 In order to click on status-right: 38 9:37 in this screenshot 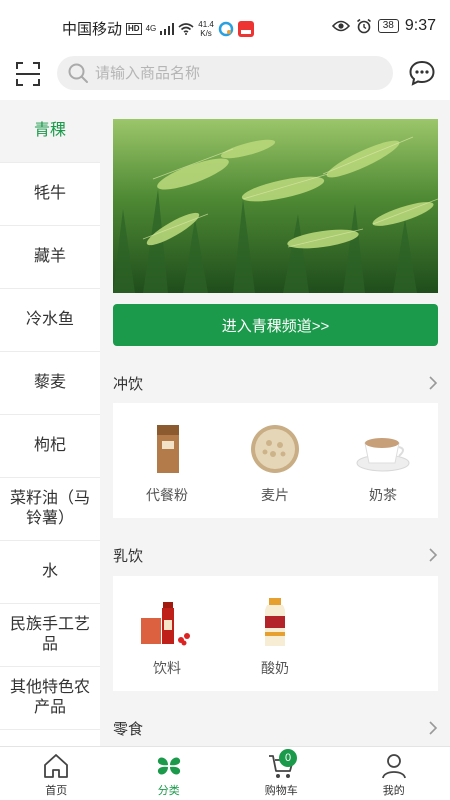, I will do `click(383, 26)`.